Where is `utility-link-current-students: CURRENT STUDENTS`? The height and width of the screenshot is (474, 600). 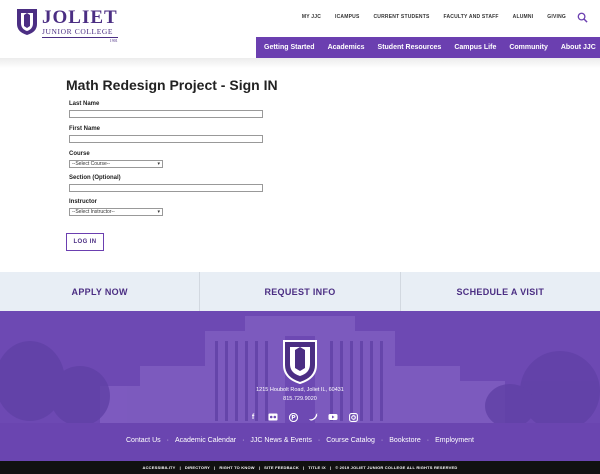 utility-link-current-students: CURRENT STUDENTS is located at coordinates (402, 17).